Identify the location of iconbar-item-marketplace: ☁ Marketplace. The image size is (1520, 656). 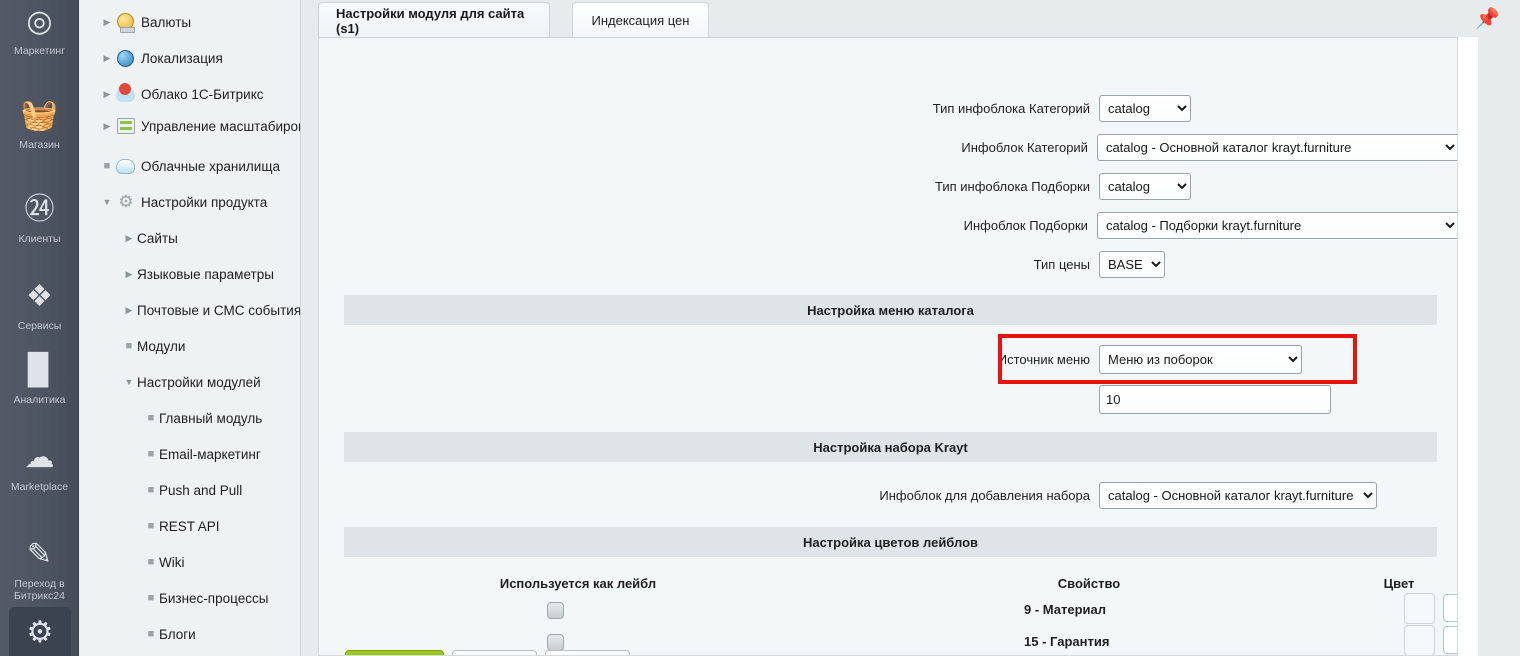
(39, 465).